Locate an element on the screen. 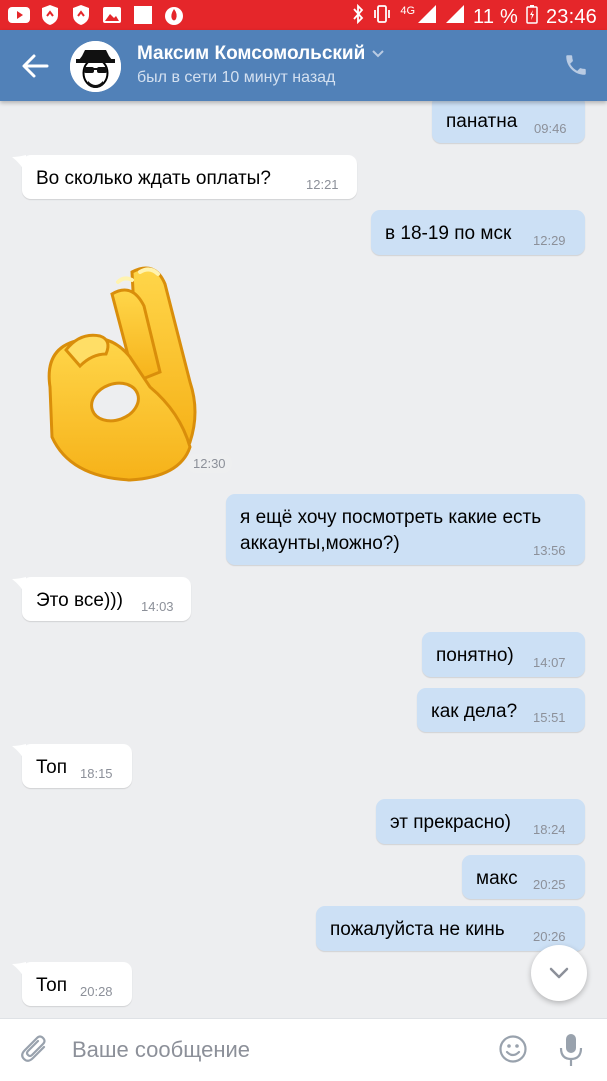 This screenshot has width=607, height=1081. message-text: эт прекрасно) is located at coordinates (451, 822).